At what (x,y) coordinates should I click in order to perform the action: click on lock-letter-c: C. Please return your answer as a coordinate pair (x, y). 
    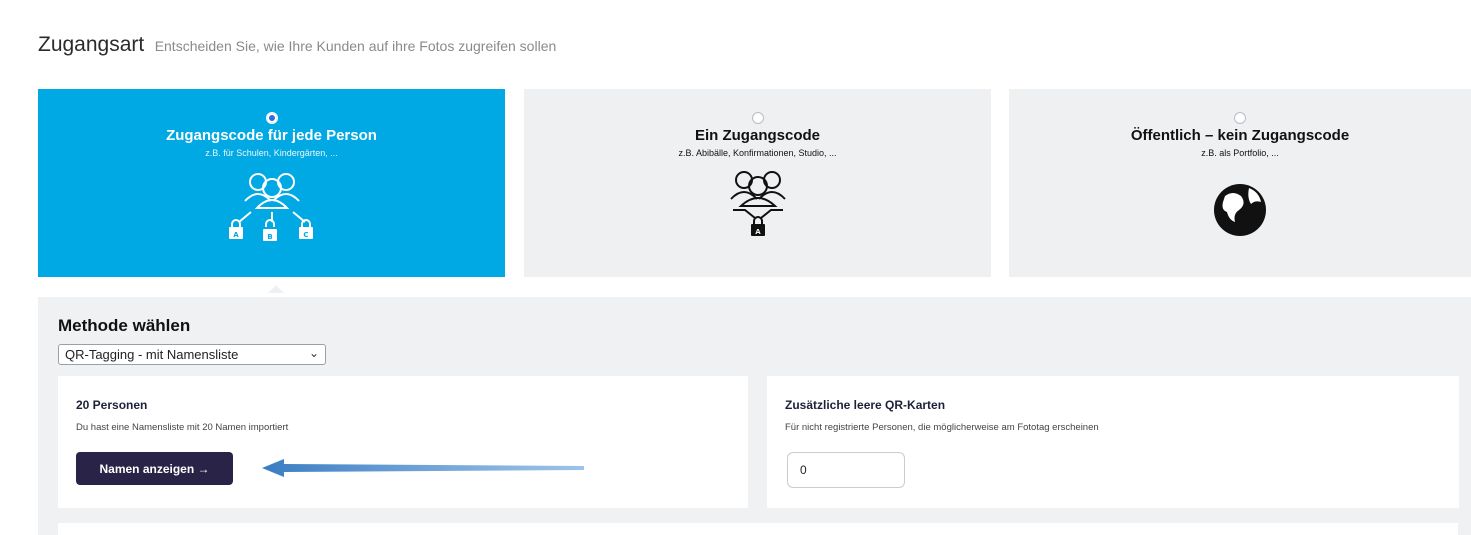
    Looking at the image, I should click on (305, 235).